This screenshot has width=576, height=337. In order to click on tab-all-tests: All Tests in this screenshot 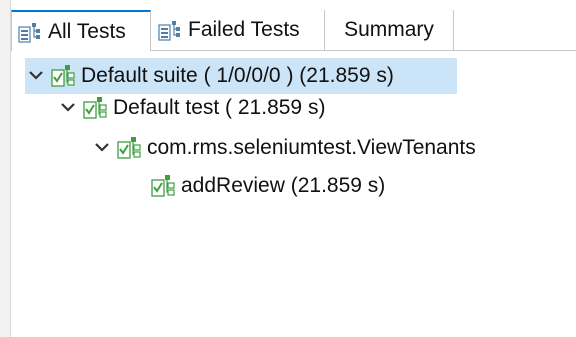, I will do `click(81, 30)`.